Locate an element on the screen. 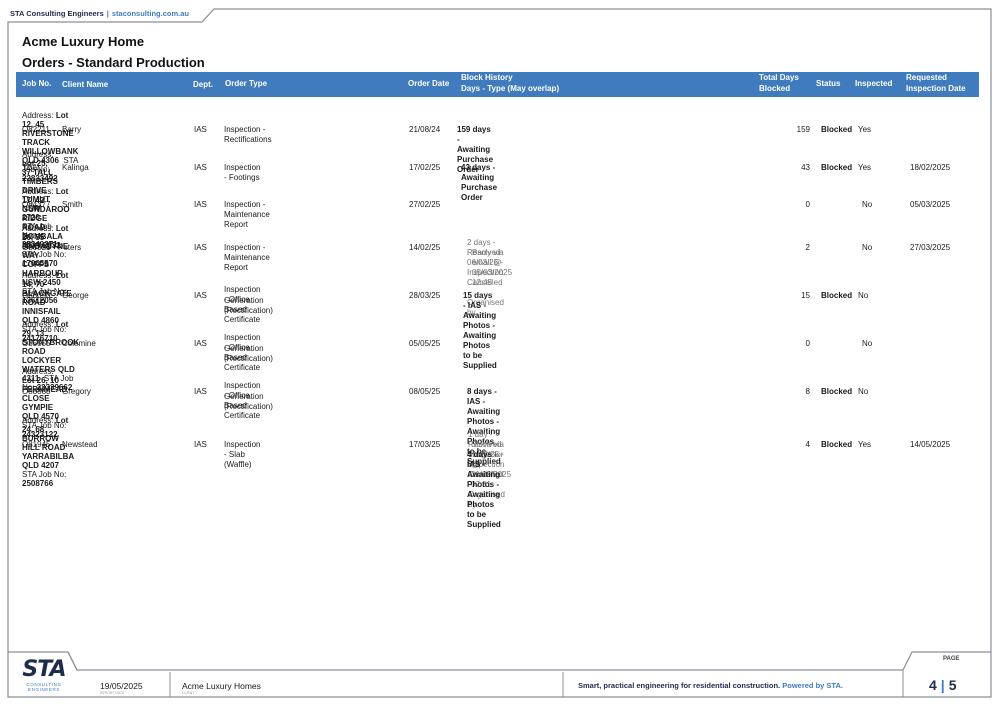  order-date: 14/02/25 is located at coordinates (425, 247).